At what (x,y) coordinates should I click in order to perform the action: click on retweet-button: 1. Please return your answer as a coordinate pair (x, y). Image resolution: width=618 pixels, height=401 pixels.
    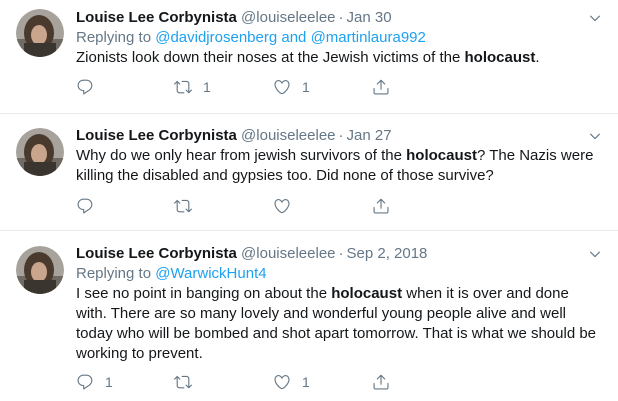
    Looking at the image, I should click on (192, 87).